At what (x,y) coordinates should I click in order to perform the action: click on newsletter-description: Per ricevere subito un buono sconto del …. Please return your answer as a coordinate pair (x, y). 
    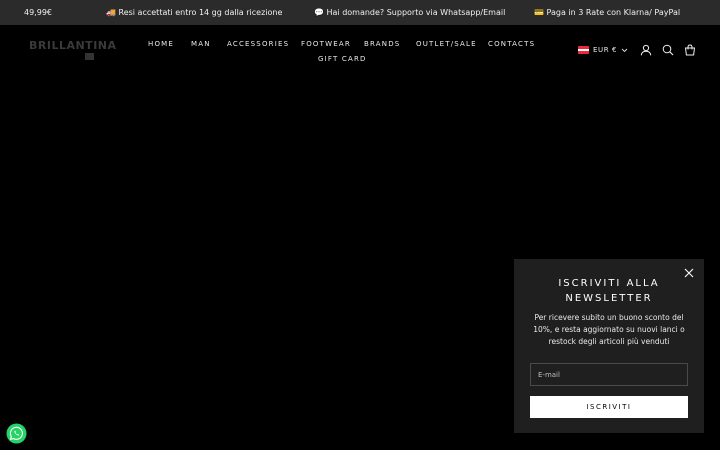
    Looking at the image, I should click on (609, 329).